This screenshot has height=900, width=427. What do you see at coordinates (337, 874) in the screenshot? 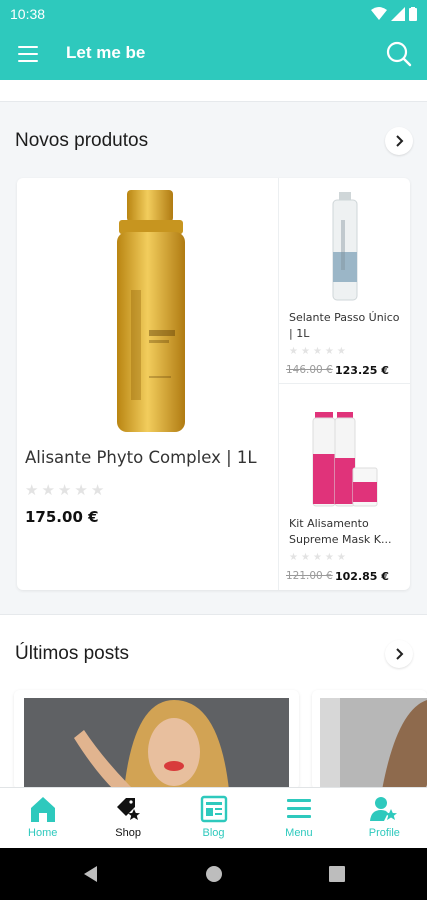
I see `recents-icon` at bounding box center [337, 874].